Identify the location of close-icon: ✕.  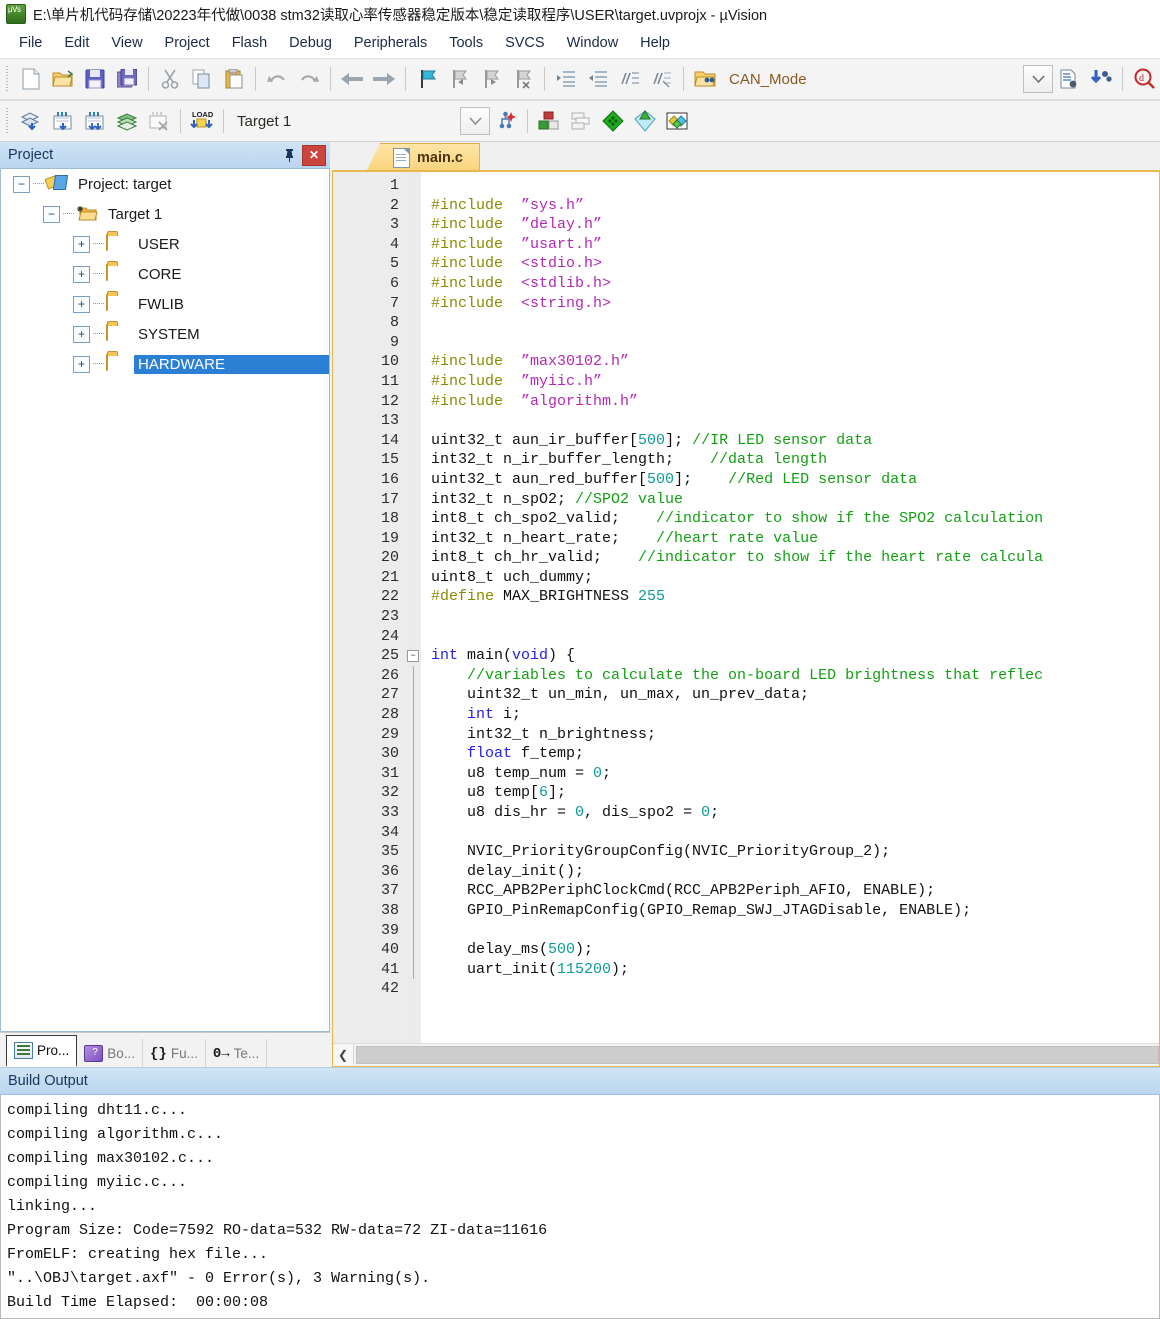
(314, 155).